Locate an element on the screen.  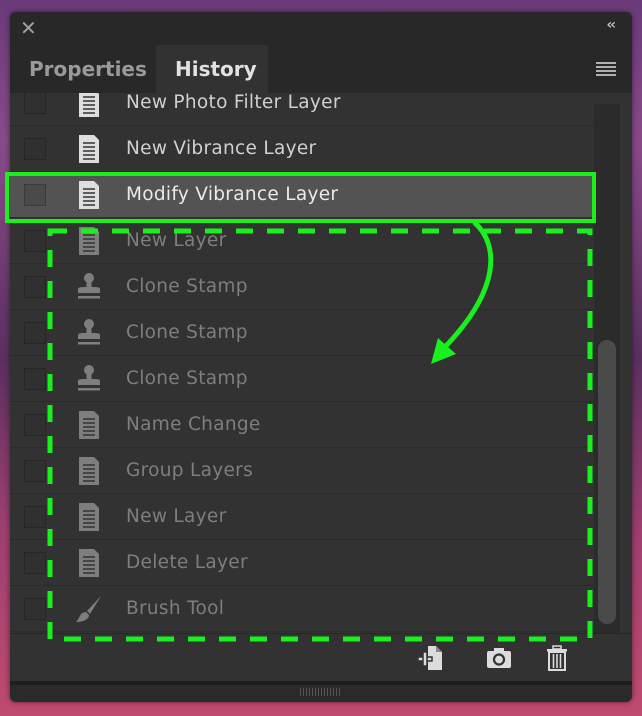
hamburger-menu-icon is located at coordinates (606, 69).